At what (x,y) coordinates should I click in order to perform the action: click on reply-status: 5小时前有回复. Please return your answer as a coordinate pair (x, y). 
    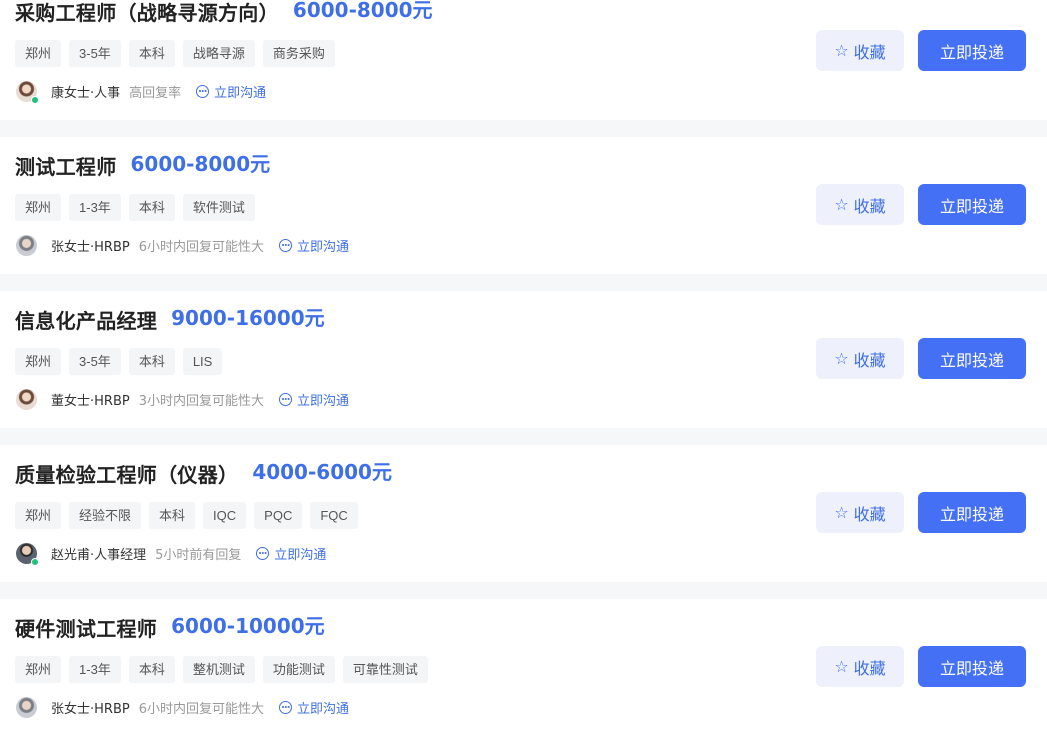
    Looking at the image, I should click on (198, 555).